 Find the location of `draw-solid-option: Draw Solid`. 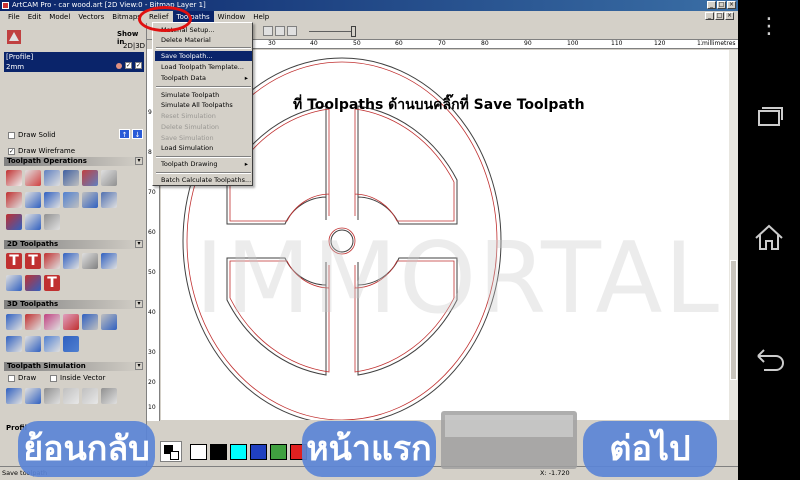

draw-solid-option: Draw Solid is located at coordinates (32, 135).